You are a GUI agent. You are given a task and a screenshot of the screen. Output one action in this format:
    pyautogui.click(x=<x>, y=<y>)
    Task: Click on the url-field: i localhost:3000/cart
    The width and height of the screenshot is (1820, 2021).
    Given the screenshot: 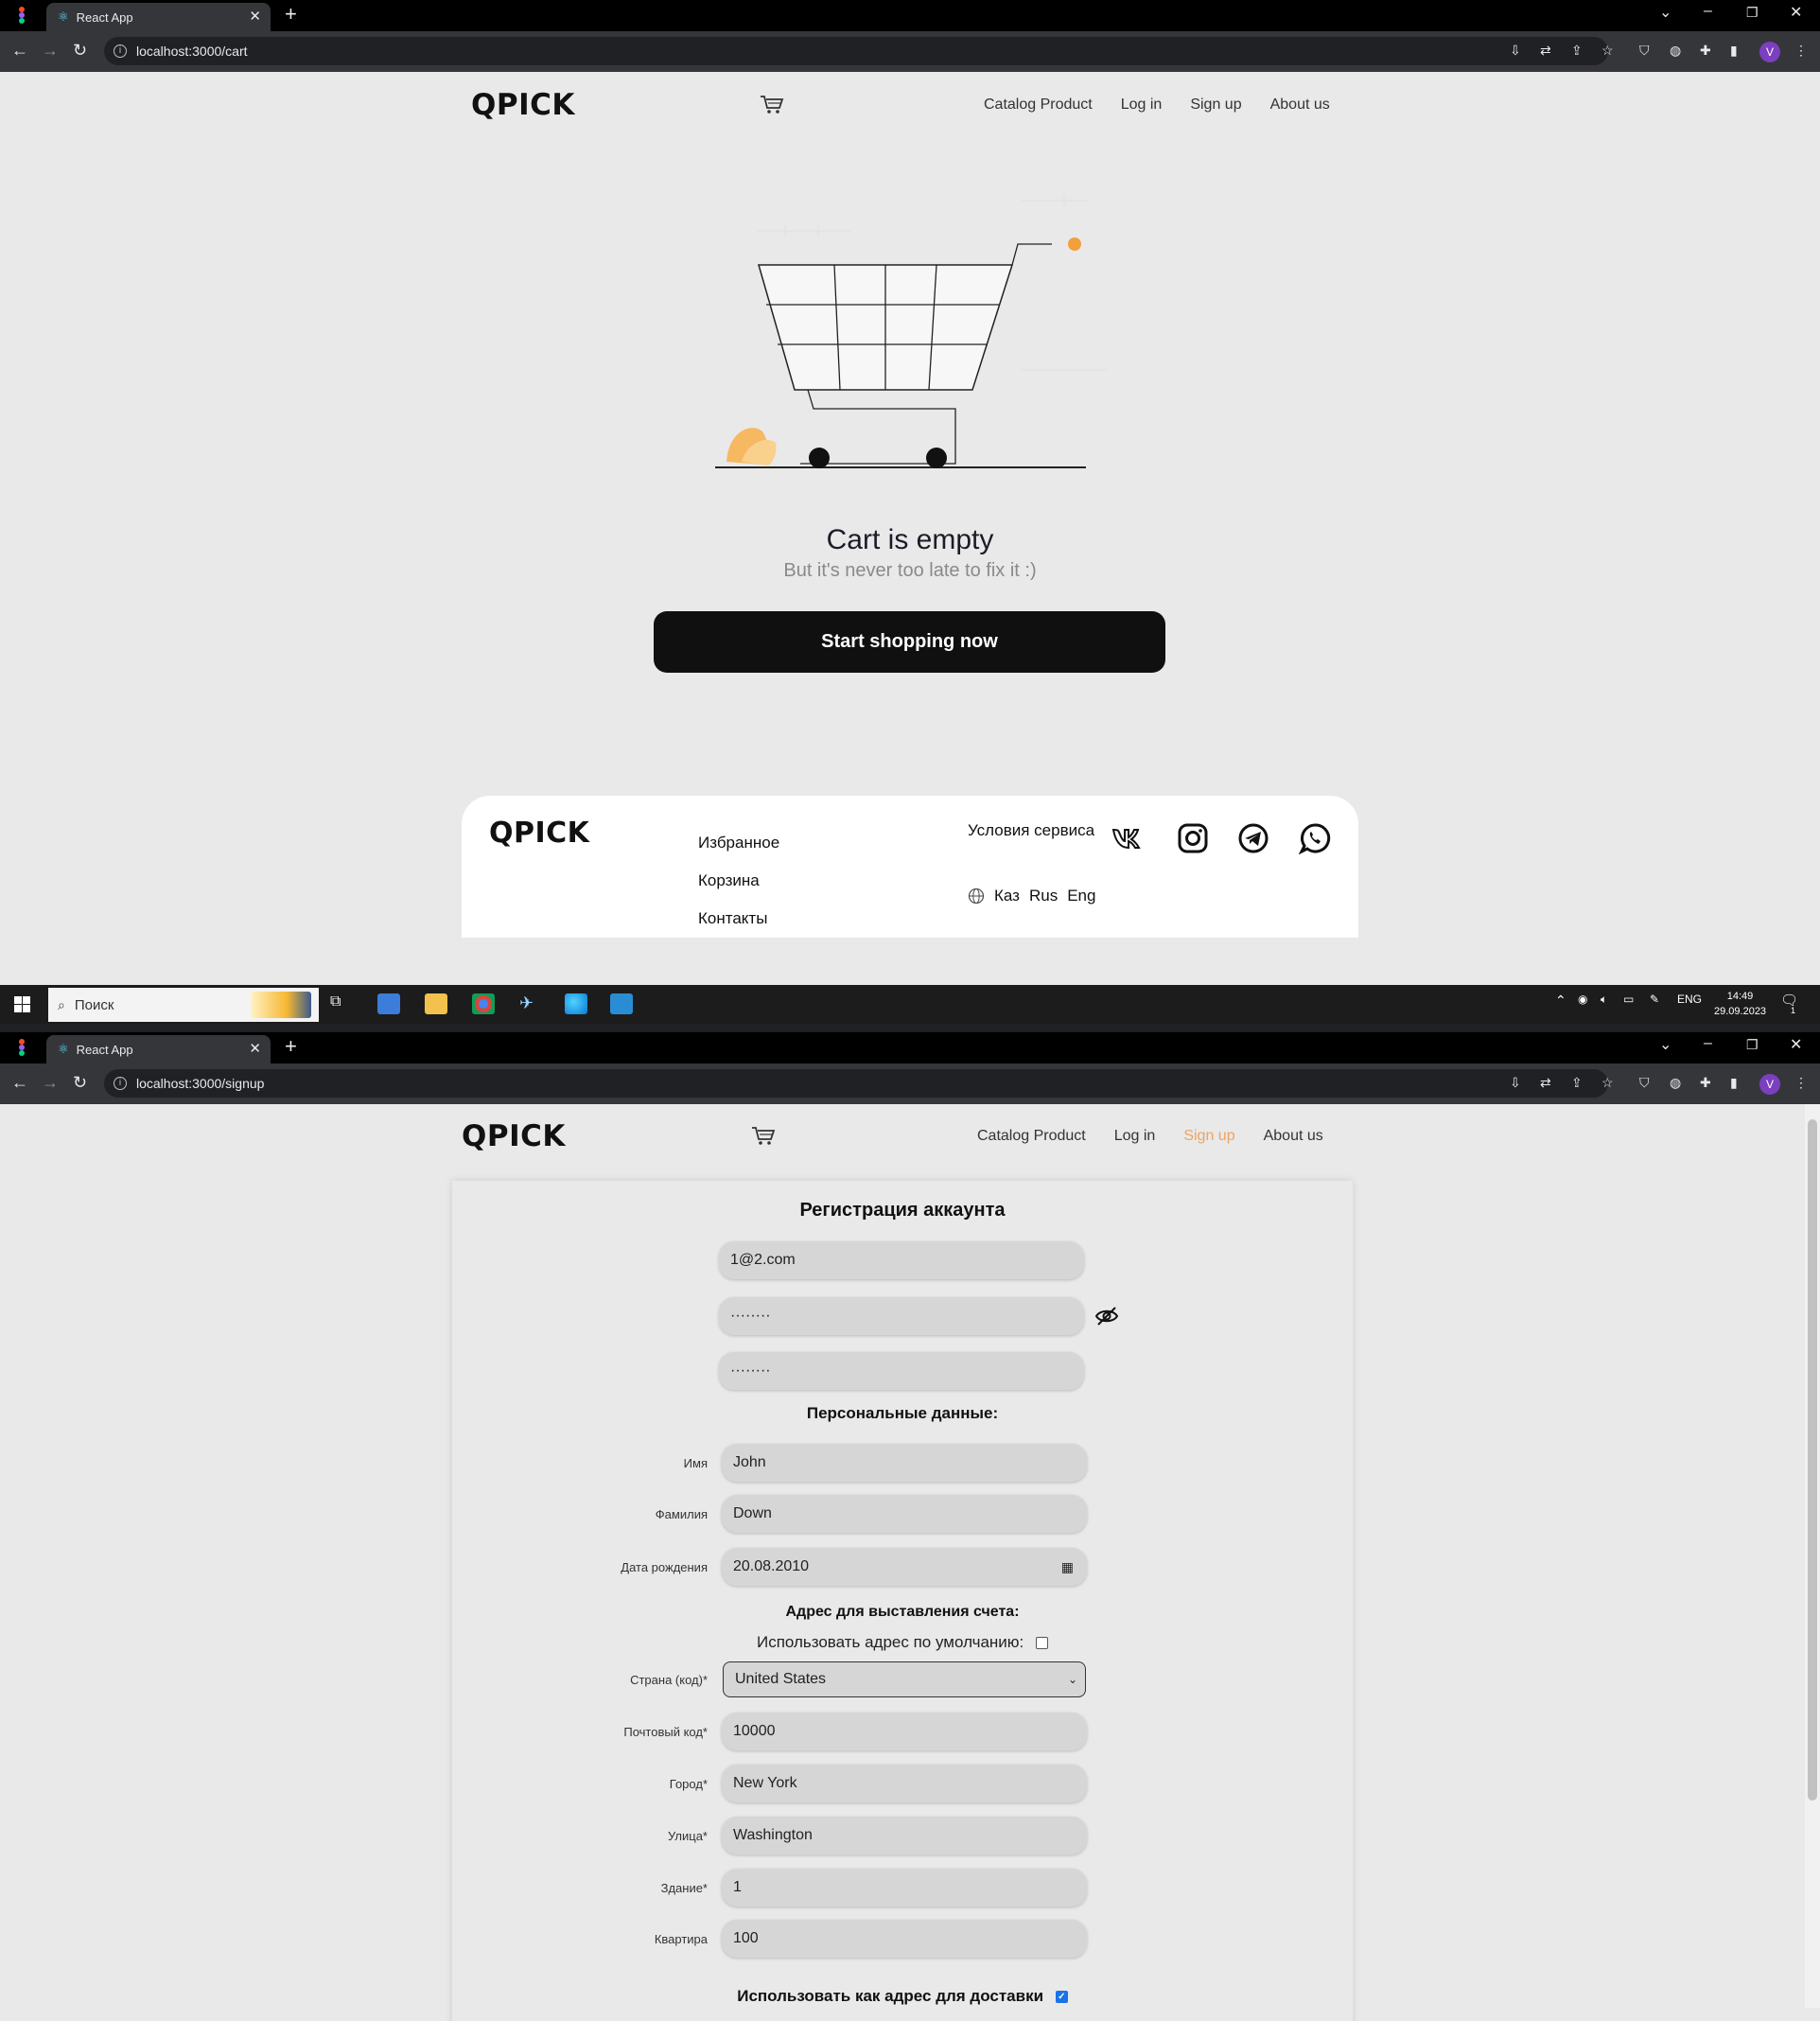 What is the action you would take?
    pyautogui.click(x=856, y=51)
    